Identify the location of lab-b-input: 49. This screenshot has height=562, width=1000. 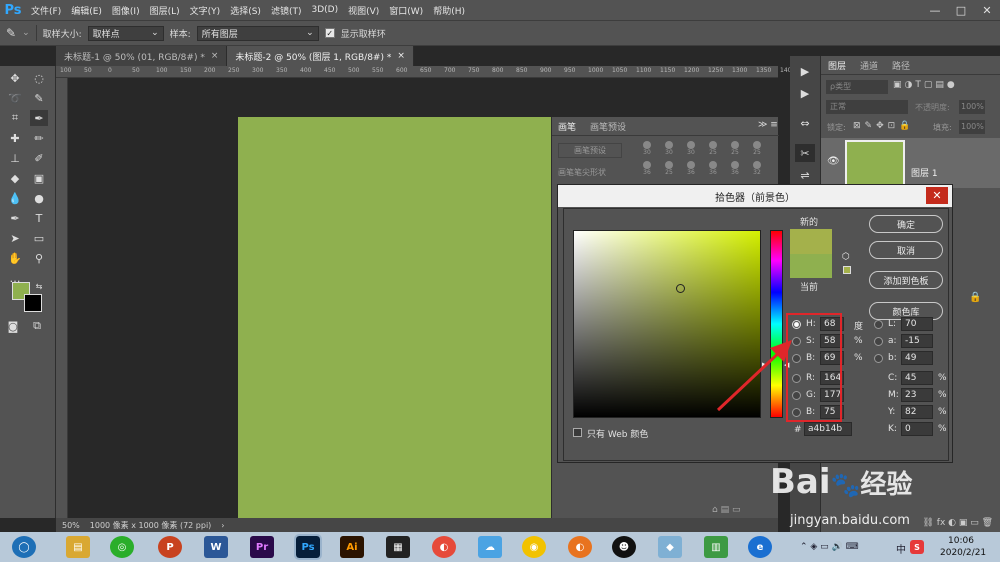
(917, 358).